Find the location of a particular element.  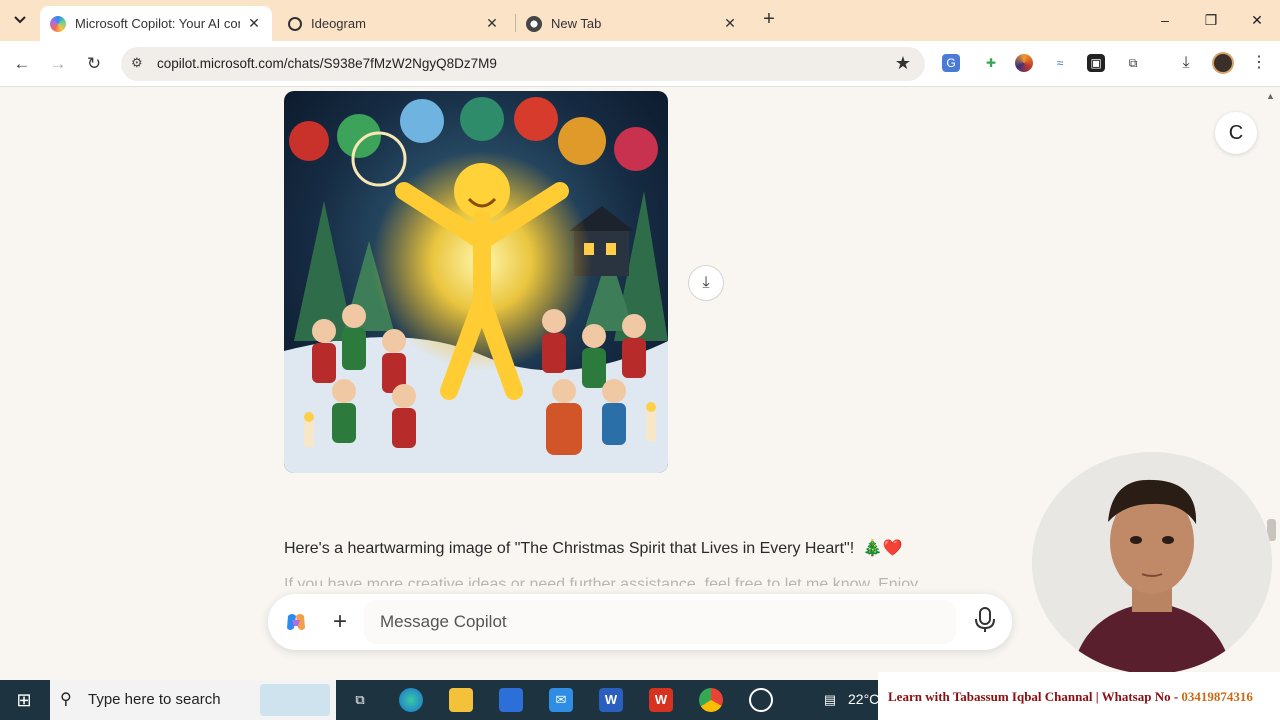

taskbar-search-text: Type here to search is located at coordinates (154, 699).